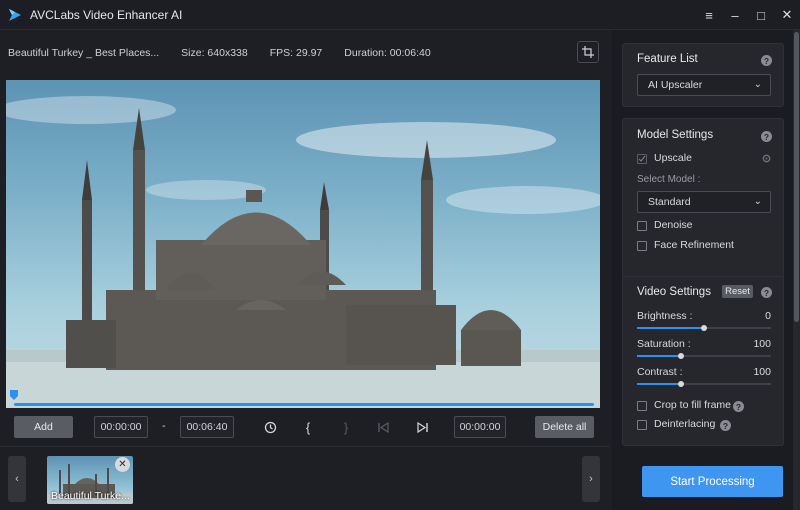 This screenshot has height=510, width=800. What do you see at coordinates (214, 53) in the screenshot?
I see `video-size: Size: 640x338` at bounding box center [214, 53].